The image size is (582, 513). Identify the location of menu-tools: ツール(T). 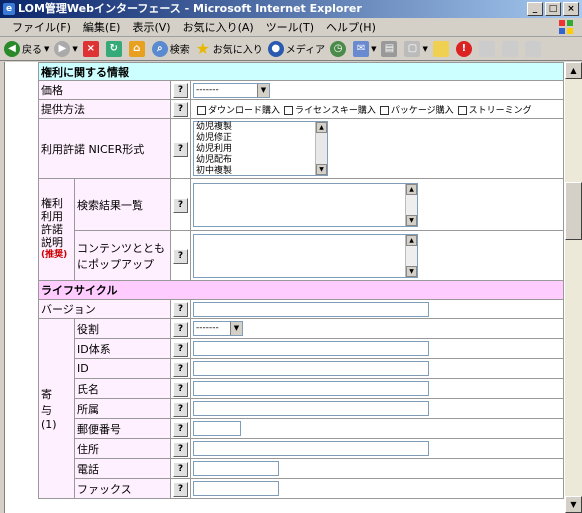
(290, 27).